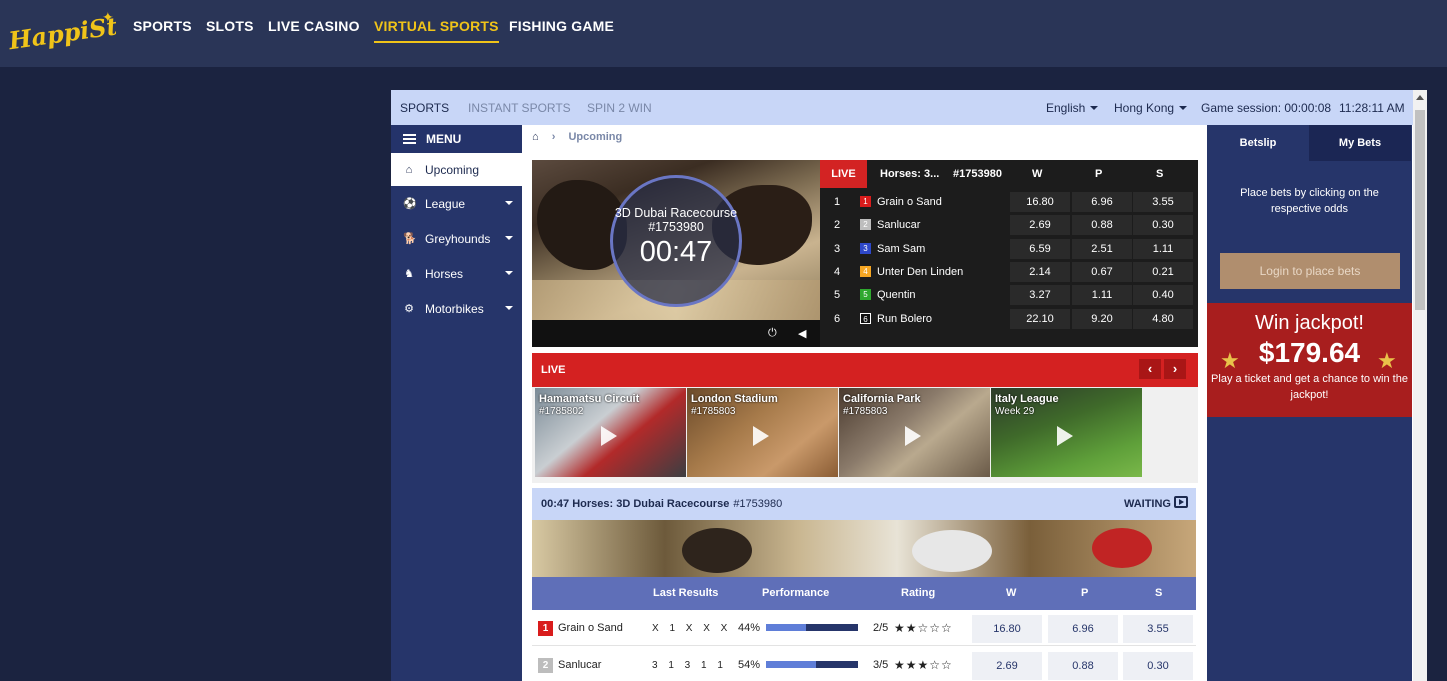 Image resolution: width=1447 pixels, height=681 pixels. Describe the element at coordinates (535, 137) in the screenshot. I see `home-icon: ⌂` at that location.